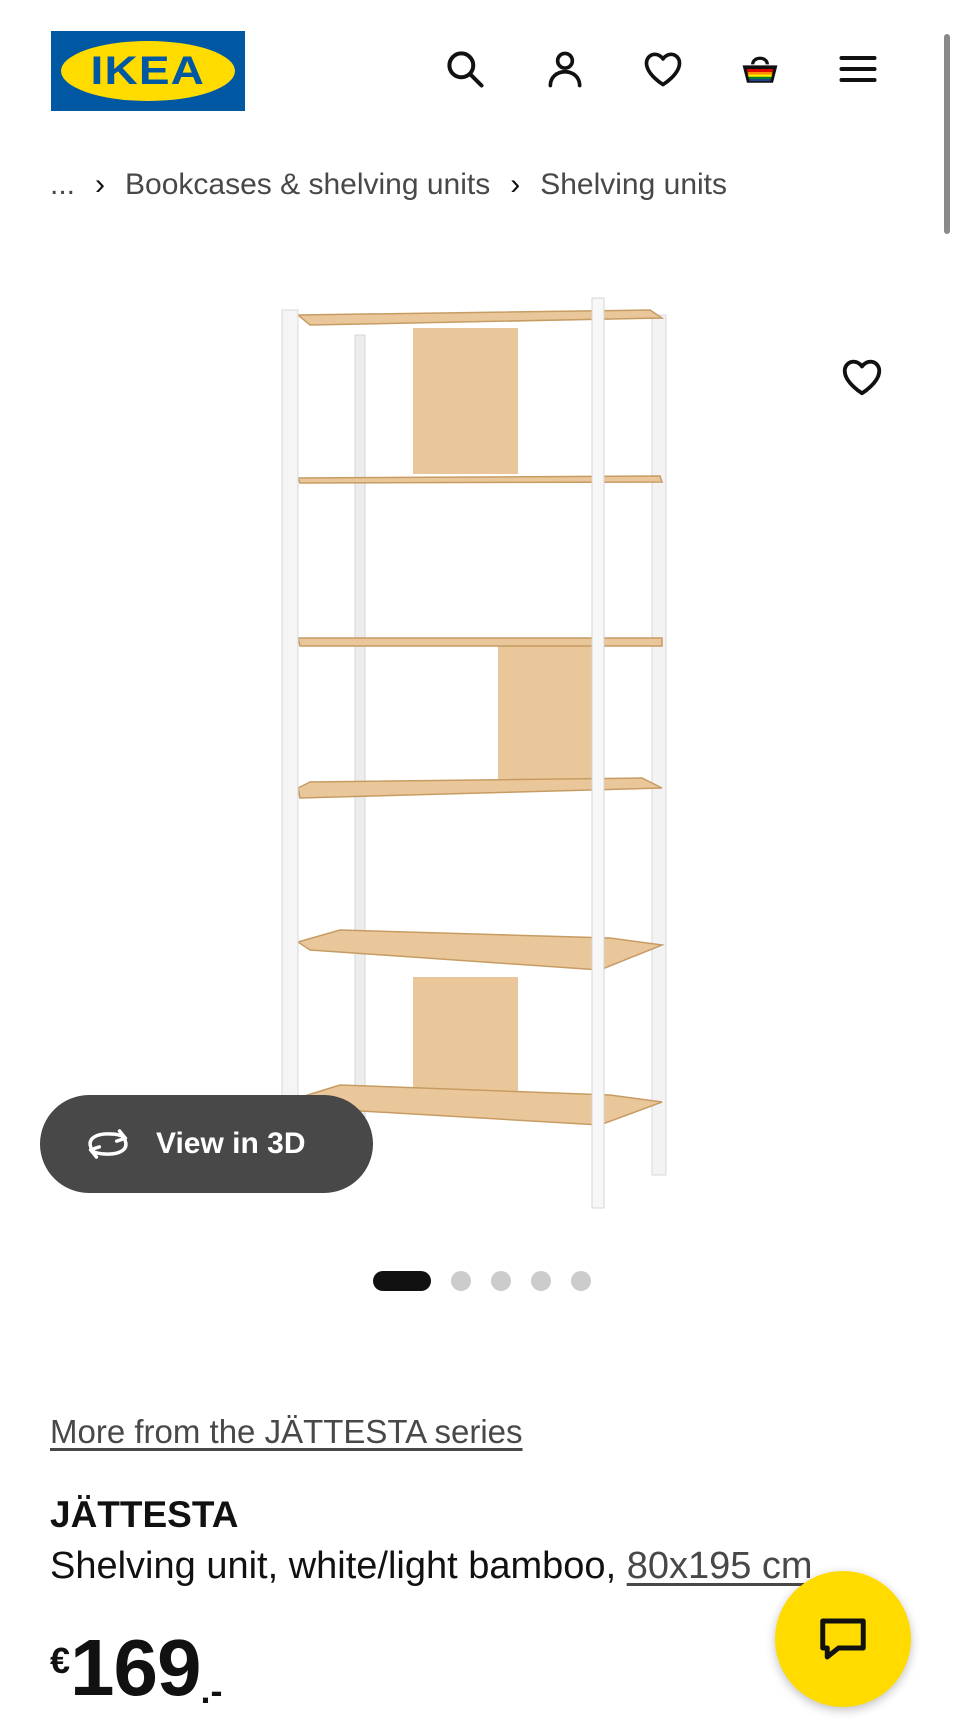 The height and width of the screenshot is (1726, 960). Describe the element at coordinates (231, 1143) in the screenshot. I see `view-in-3d-label: View in 3D` at that location.